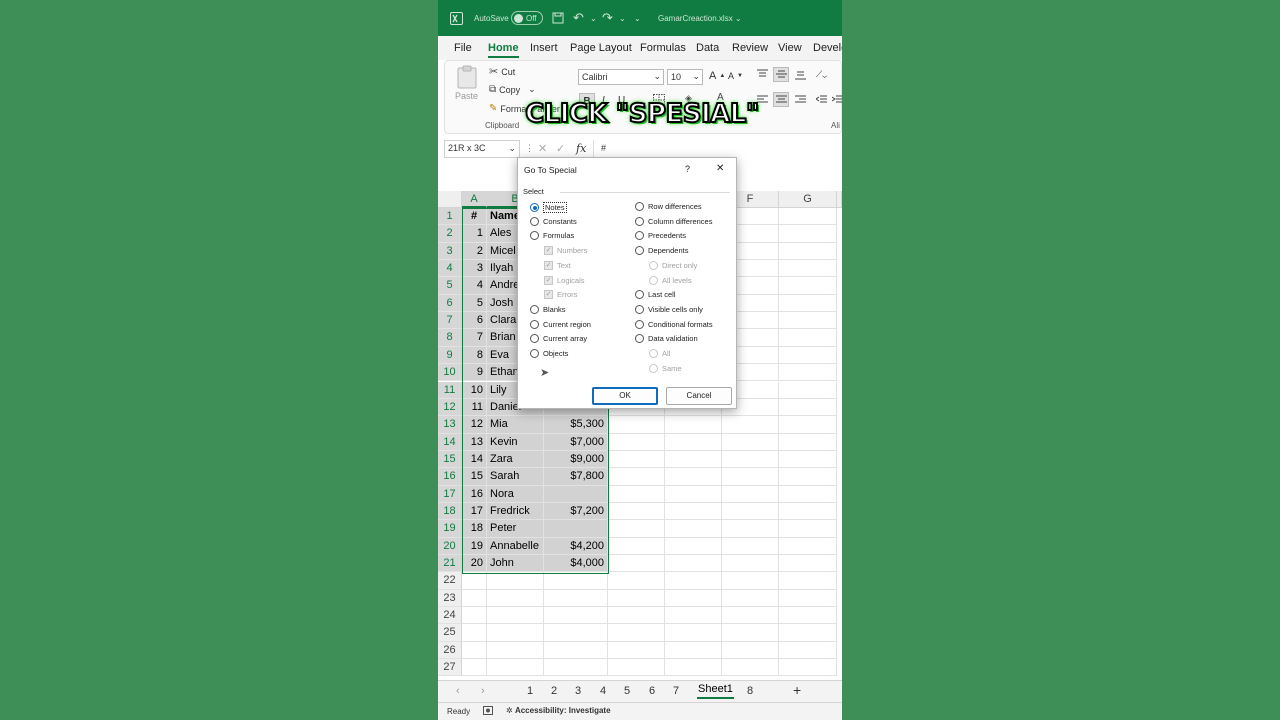  What do you see at coordinates (474, 251) in the screenshot?
I see `cell-a: 2` at bounding box center [474, 251].